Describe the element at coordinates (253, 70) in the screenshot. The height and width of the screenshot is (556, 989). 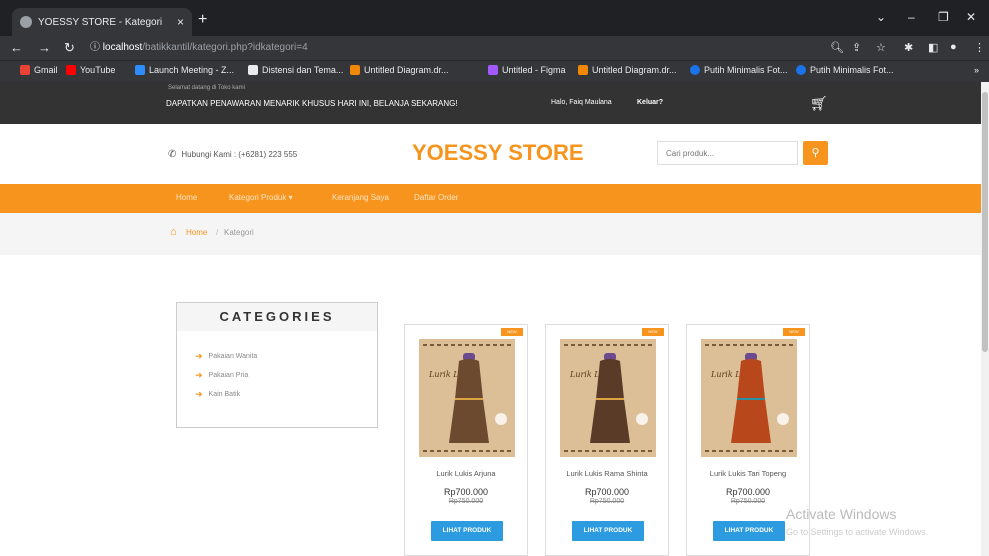
I see `link-icon` at that location.